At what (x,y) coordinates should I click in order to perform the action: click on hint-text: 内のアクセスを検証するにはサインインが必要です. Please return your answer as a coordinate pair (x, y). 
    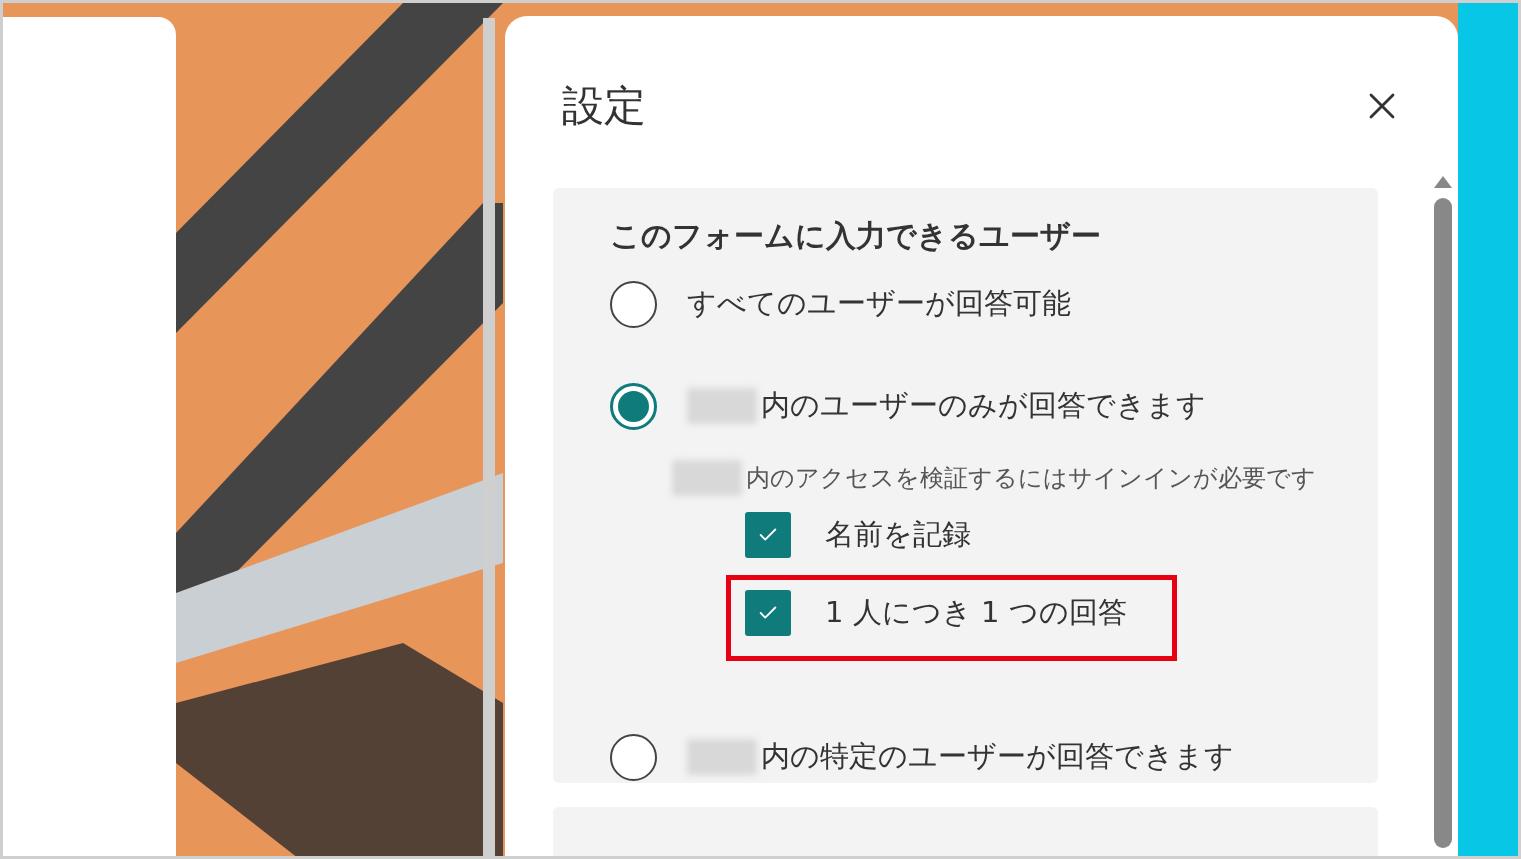
    Looking at the image, I should click on (1031, 478).